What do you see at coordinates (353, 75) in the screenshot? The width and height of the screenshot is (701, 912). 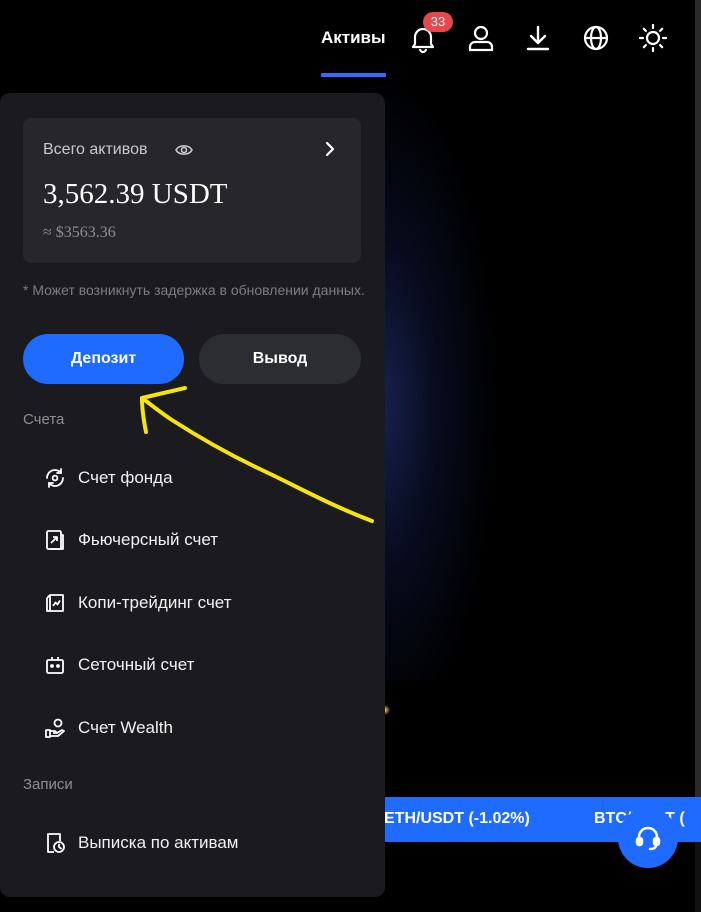 I see `active-tab-indicator` at bounding box center [353, 75].